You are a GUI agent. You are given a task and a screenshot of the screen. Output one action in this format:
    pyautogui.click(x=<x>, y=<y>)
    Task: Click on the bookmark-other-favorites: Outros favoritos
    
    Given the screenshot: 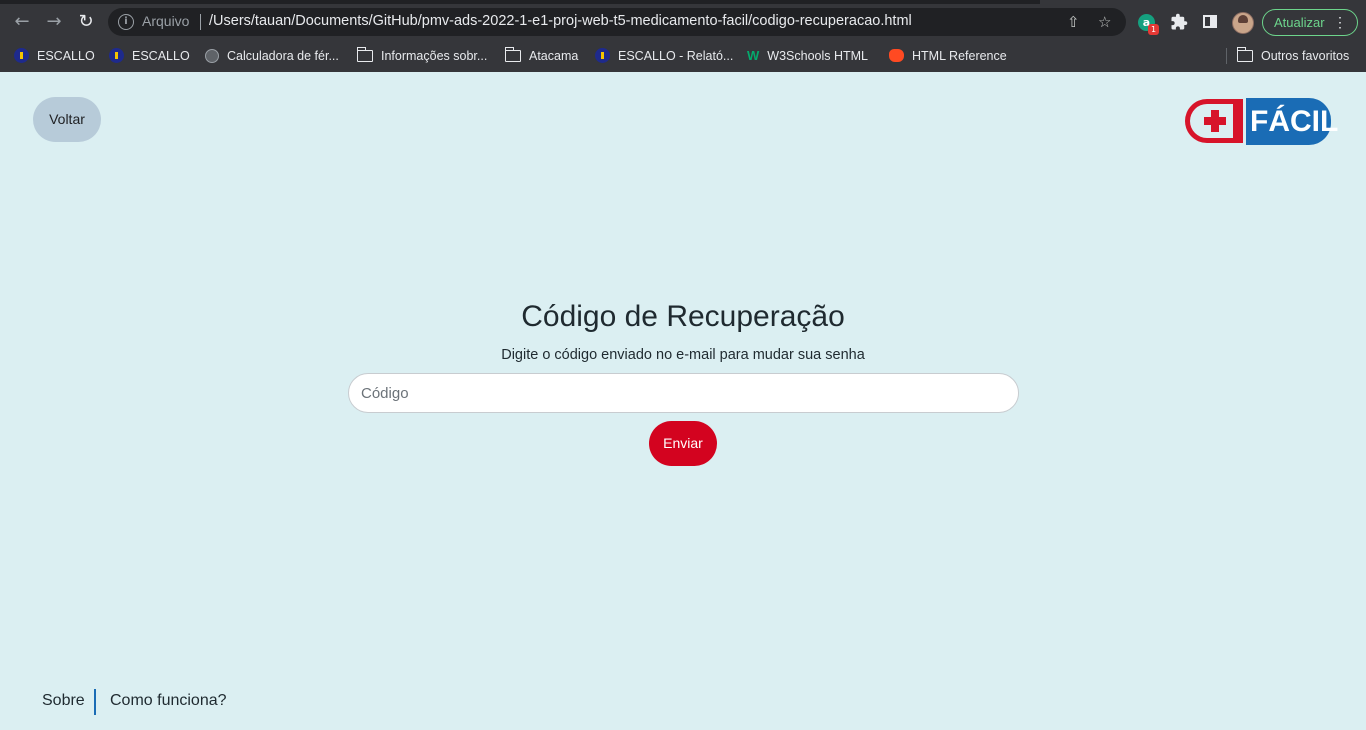 What is the action you would take?
    pyautogui.click(x=1293, y=55)
    